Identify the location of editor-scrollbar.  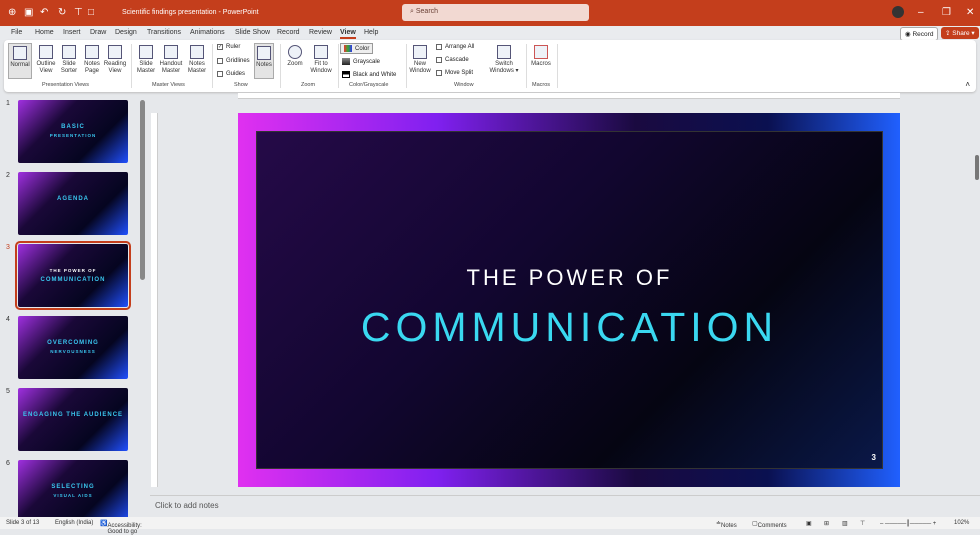
(977, 167).